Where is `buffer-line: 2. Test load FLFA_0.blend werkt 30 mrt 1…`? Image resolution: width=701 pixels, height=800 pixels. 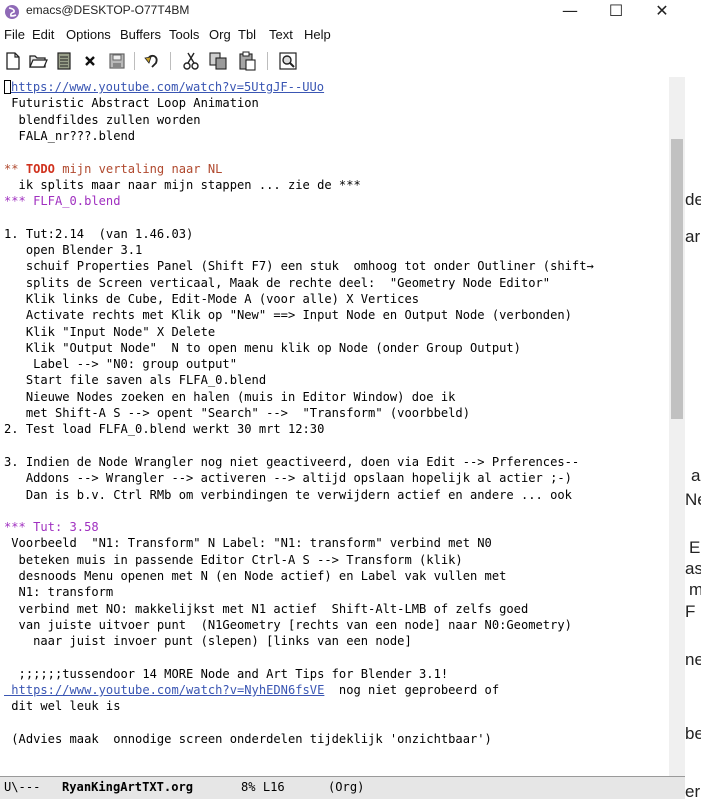
buffer-line: 2. Test load FLFA_0.blend werkt 30 mrt 1… is located at coordinates (164, 429).